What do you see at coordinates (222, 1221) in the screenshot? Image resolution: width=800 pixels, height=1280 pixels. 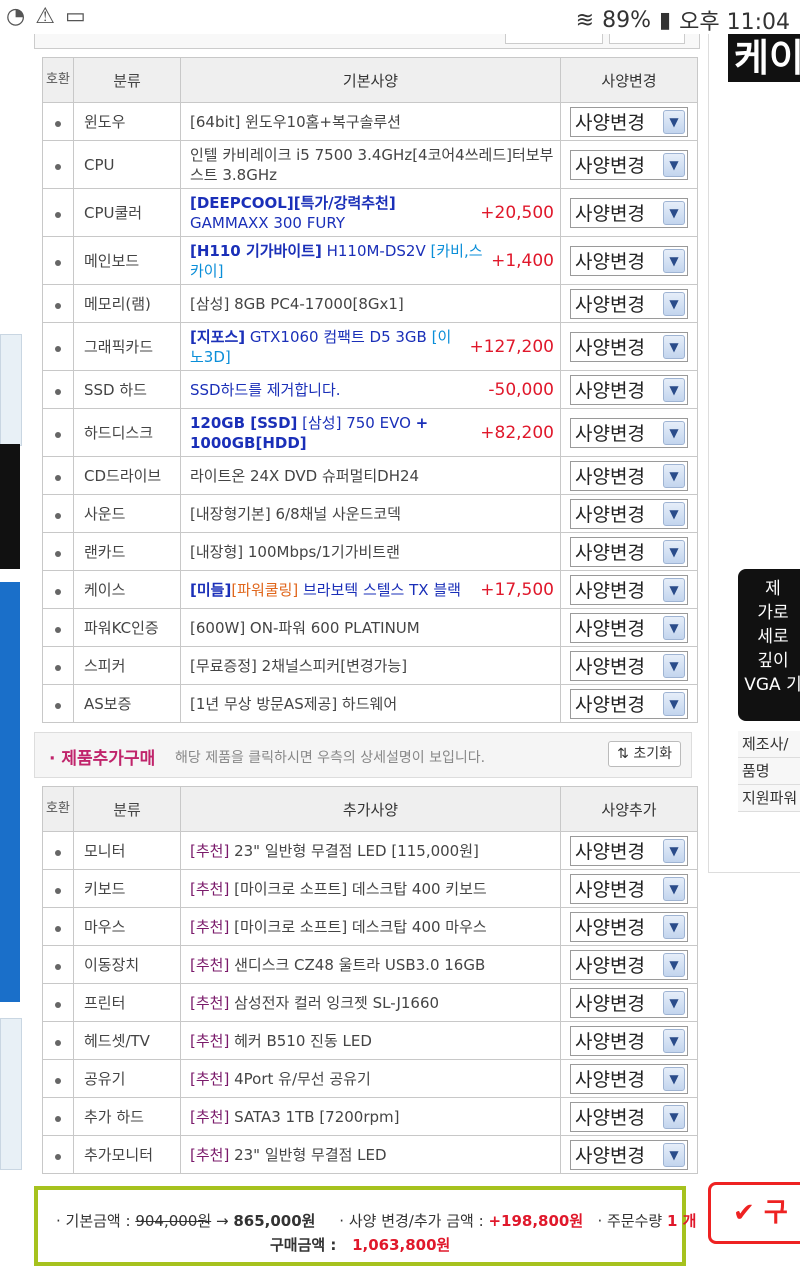 I see `arrow-icon: →` at bounding box center [222, 1221].